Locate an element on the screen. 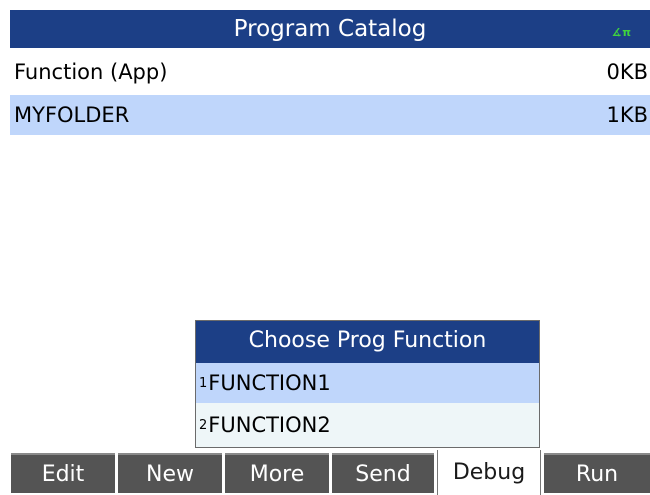  catalog-item-name: MYFOLDER is located at coordinates (72, 115).